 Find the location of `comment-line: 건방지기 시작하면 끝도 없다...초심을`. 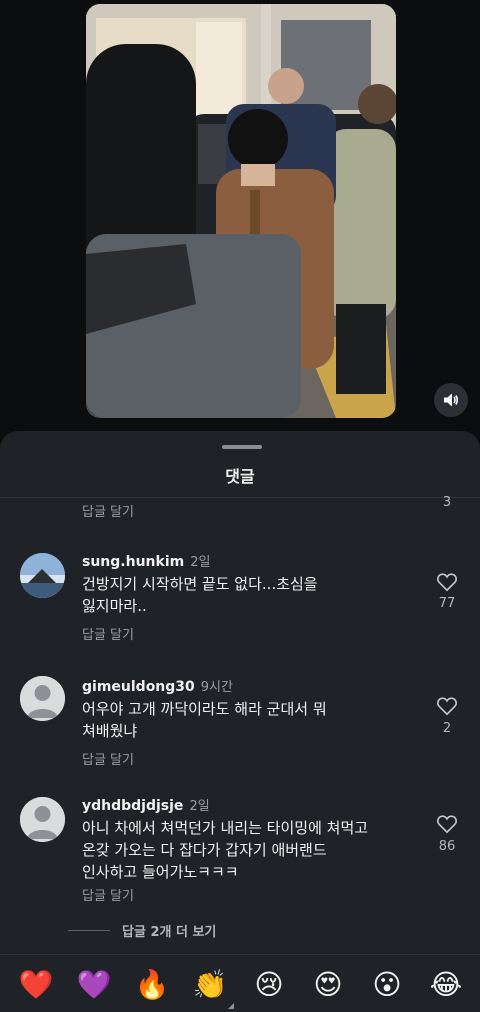

comment-line: 건방지기 시작하면 끝도 없다...초심을 is located at coordinates (200, 584).